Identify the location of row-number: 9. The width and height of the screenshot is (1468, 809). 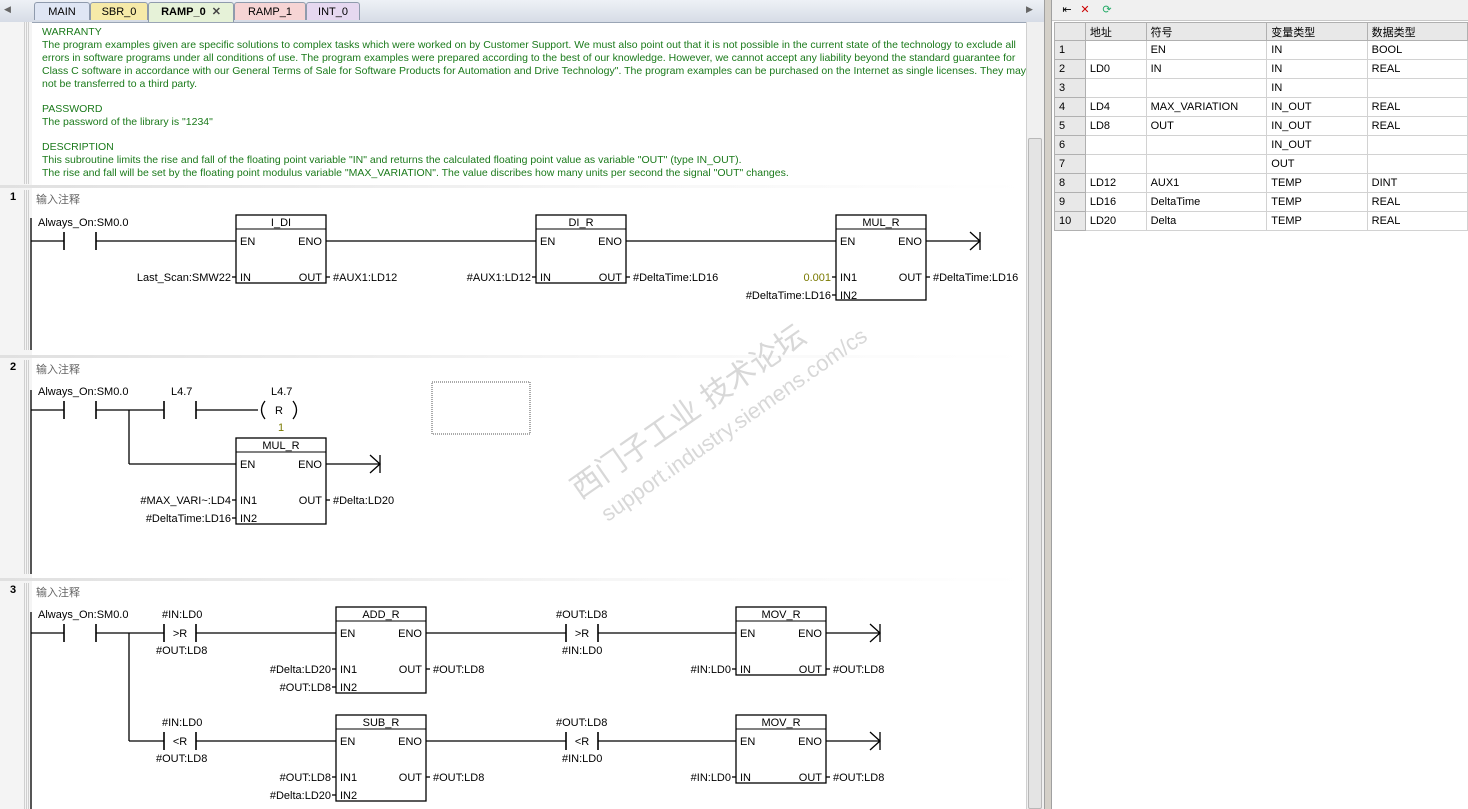
(1070, 202).